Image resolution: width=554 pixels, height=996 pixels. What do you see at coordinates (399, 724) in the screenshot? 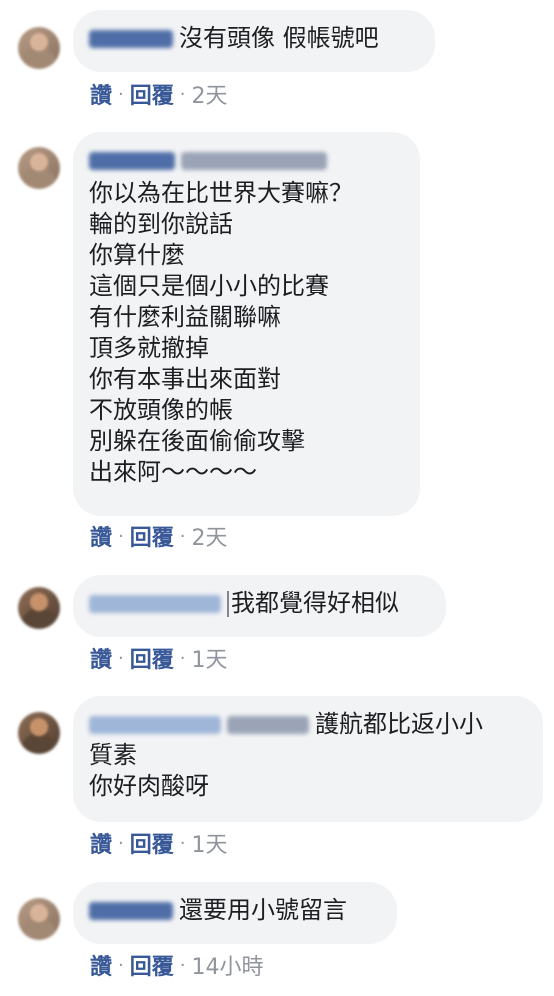
I see `comment-text-line: 護航都比返小小` at bounding box center [399, 724].